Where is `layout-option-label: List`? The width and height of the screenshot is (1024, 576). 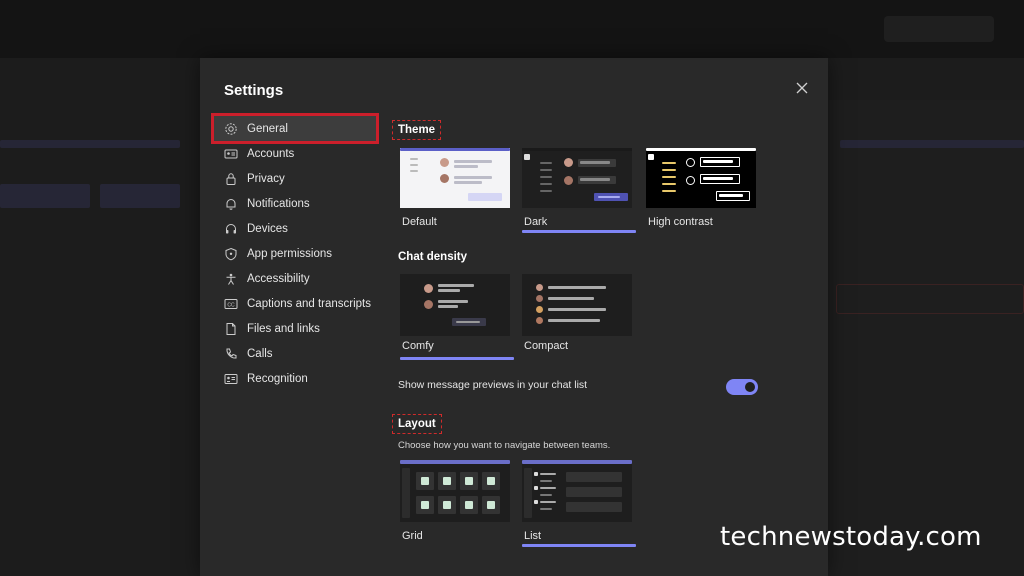
layout-option-label: List is located at coordinates (533, 536).